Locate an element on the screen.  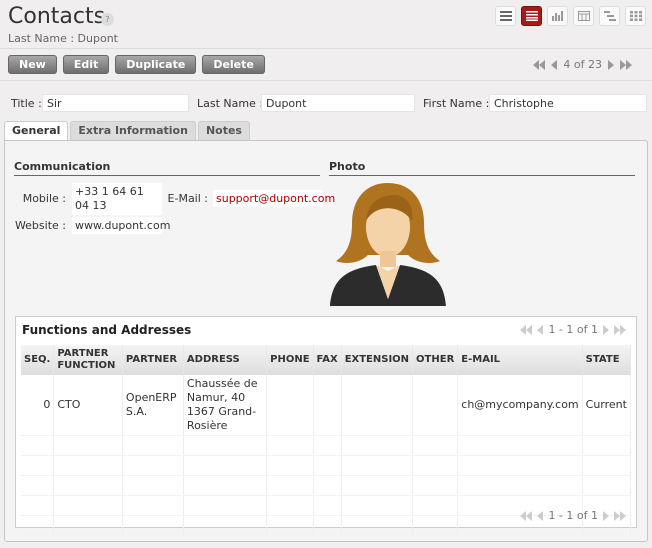
column-email: E-MAIL is located at coordinates (520, 360).